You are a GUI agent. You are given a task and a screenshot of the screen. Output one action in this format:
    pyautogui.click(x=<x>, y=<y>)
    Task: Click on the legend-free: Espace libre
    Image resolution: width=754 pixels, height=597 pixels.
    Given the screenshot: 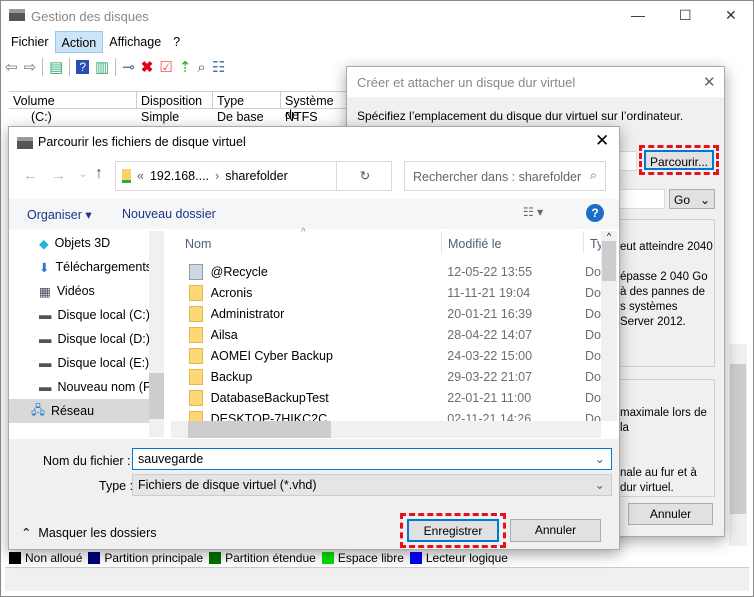 What is the action you would take?
    pyautogui.click(x=362, y=558)
    